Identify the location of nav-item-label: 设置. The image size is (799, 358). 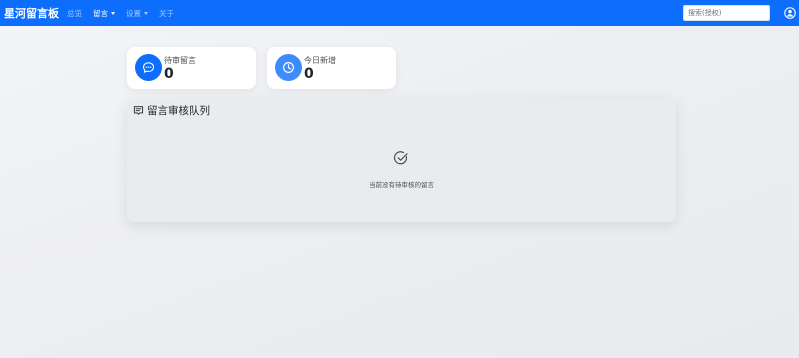
(133, 13).